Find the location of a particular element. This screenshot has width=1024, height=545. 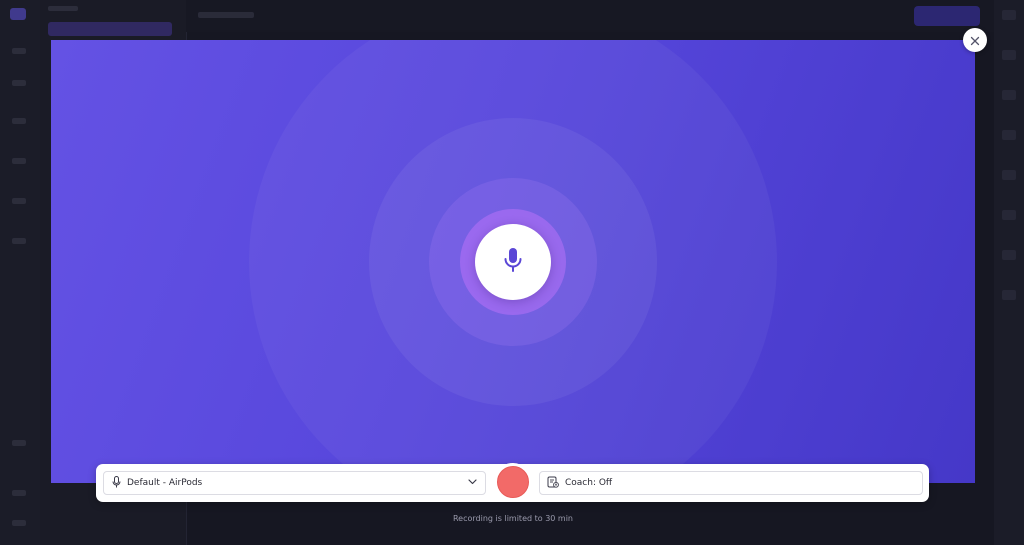

export-button-ghost is located at coordinates (947, 16).